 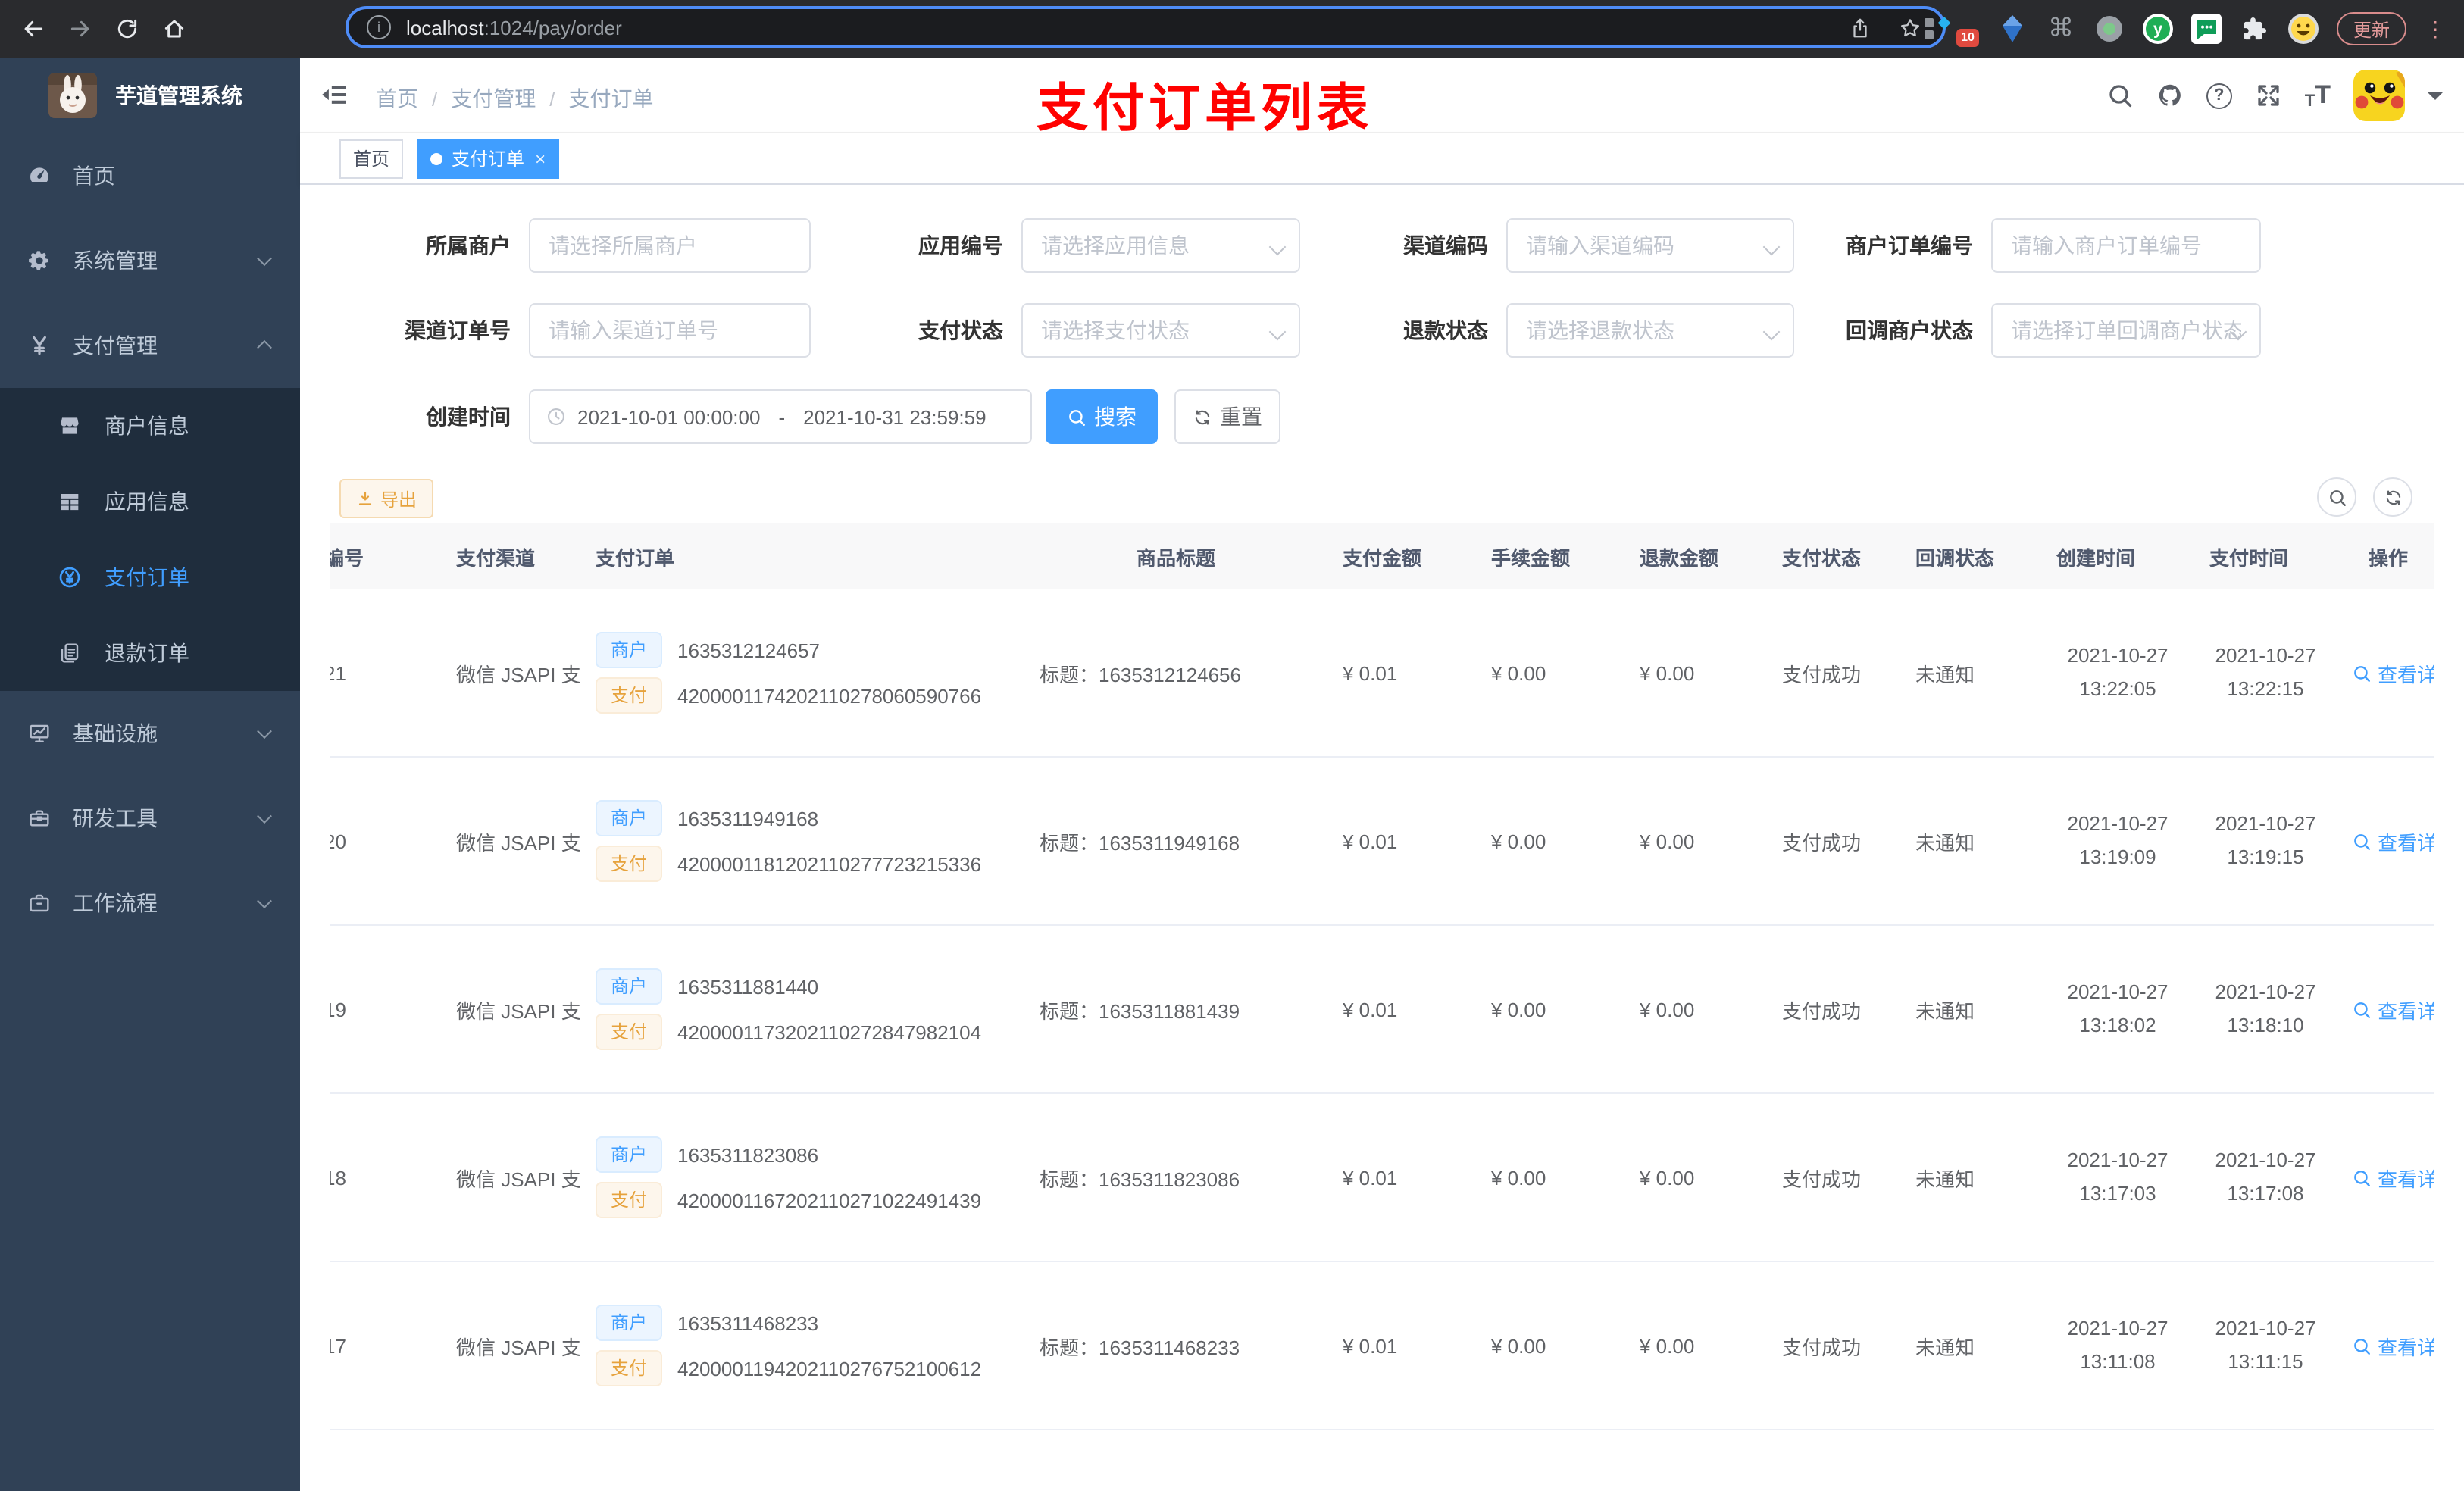 I want to click on refresh-table-button, so click(x=2392, y=497).